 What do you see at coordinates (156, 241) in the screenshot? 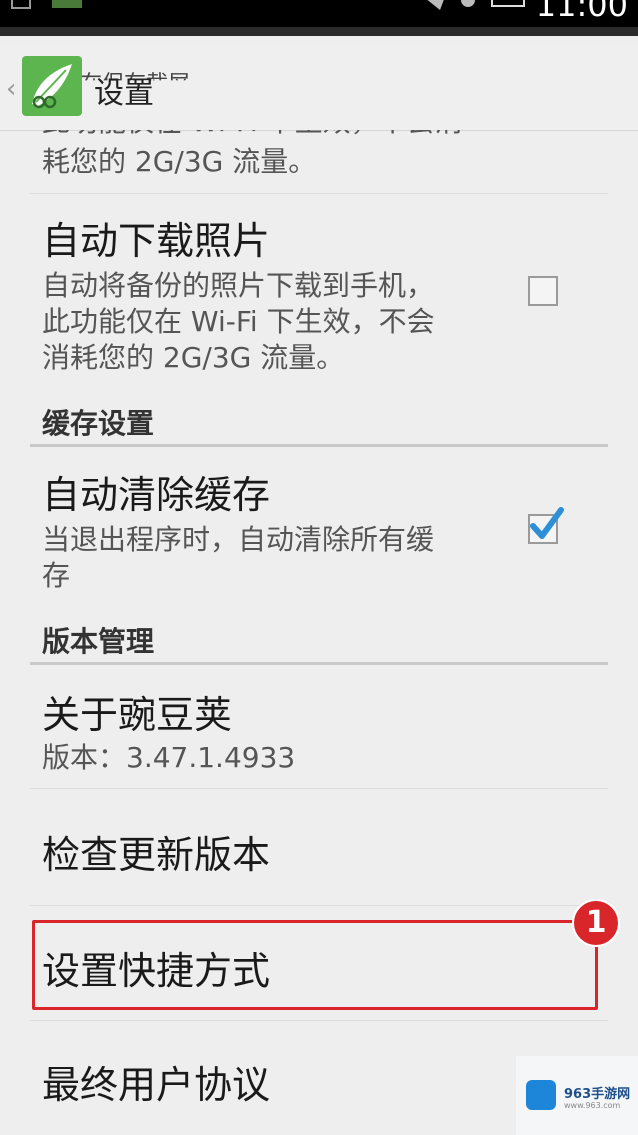
I see `auto-download-photos-title: 自动下载照片` at bounding box center [156, 241].